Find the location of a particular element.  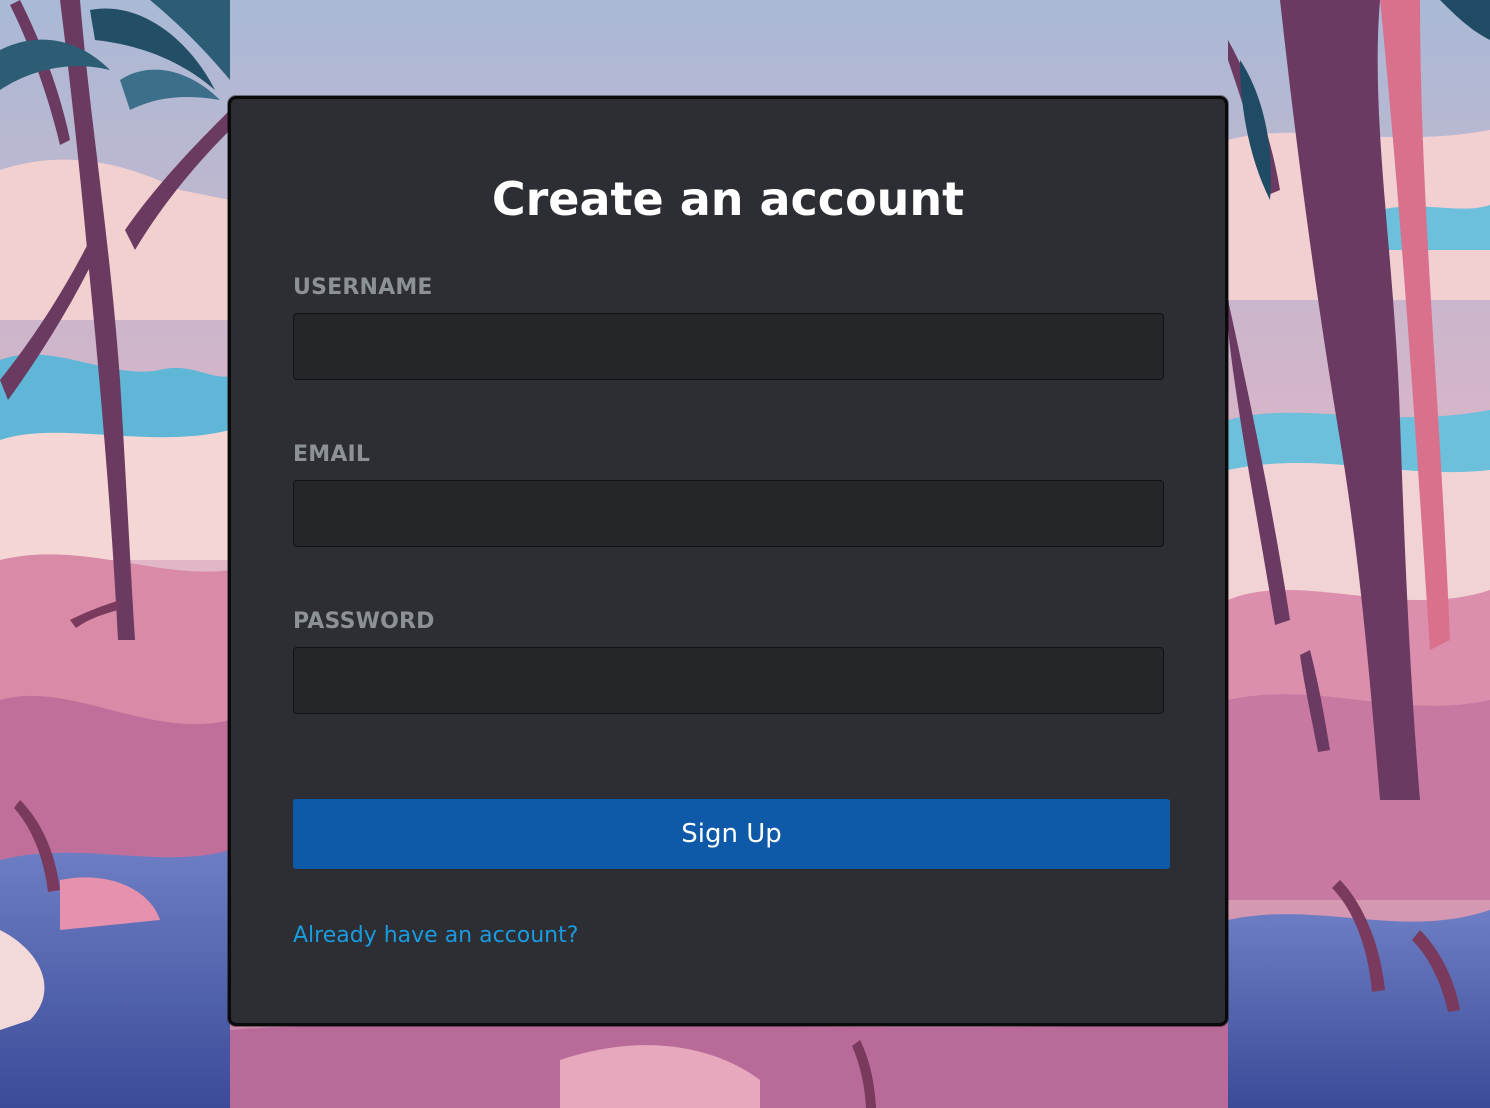

username-label: USERNAME is located at coordinates (363, 287).